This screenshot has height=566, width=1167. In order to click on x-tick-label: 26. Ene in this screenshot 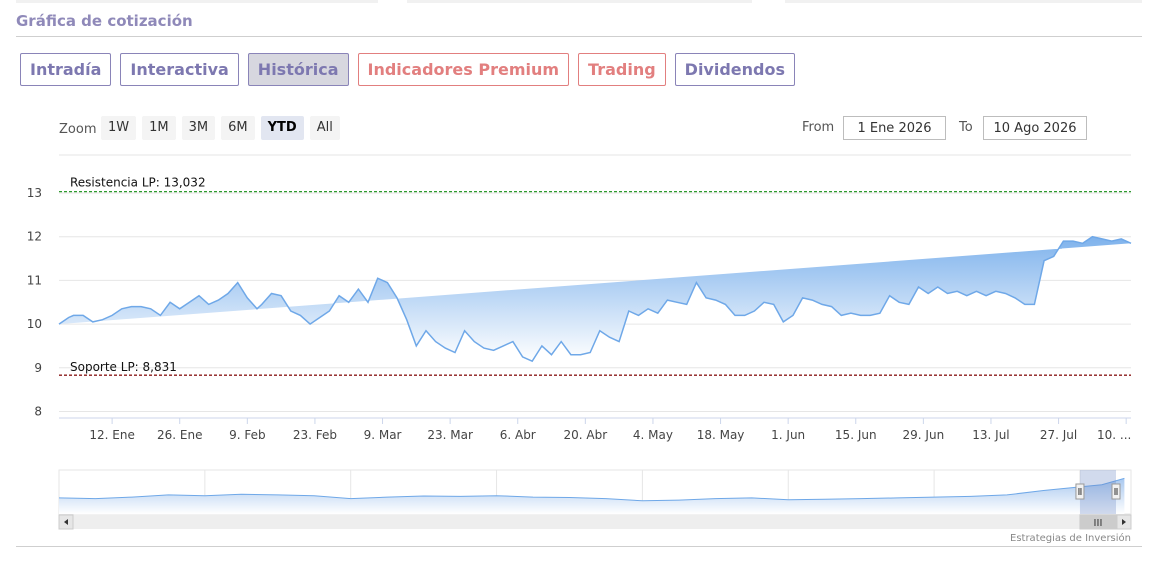, I will do `click(179, 435)`.